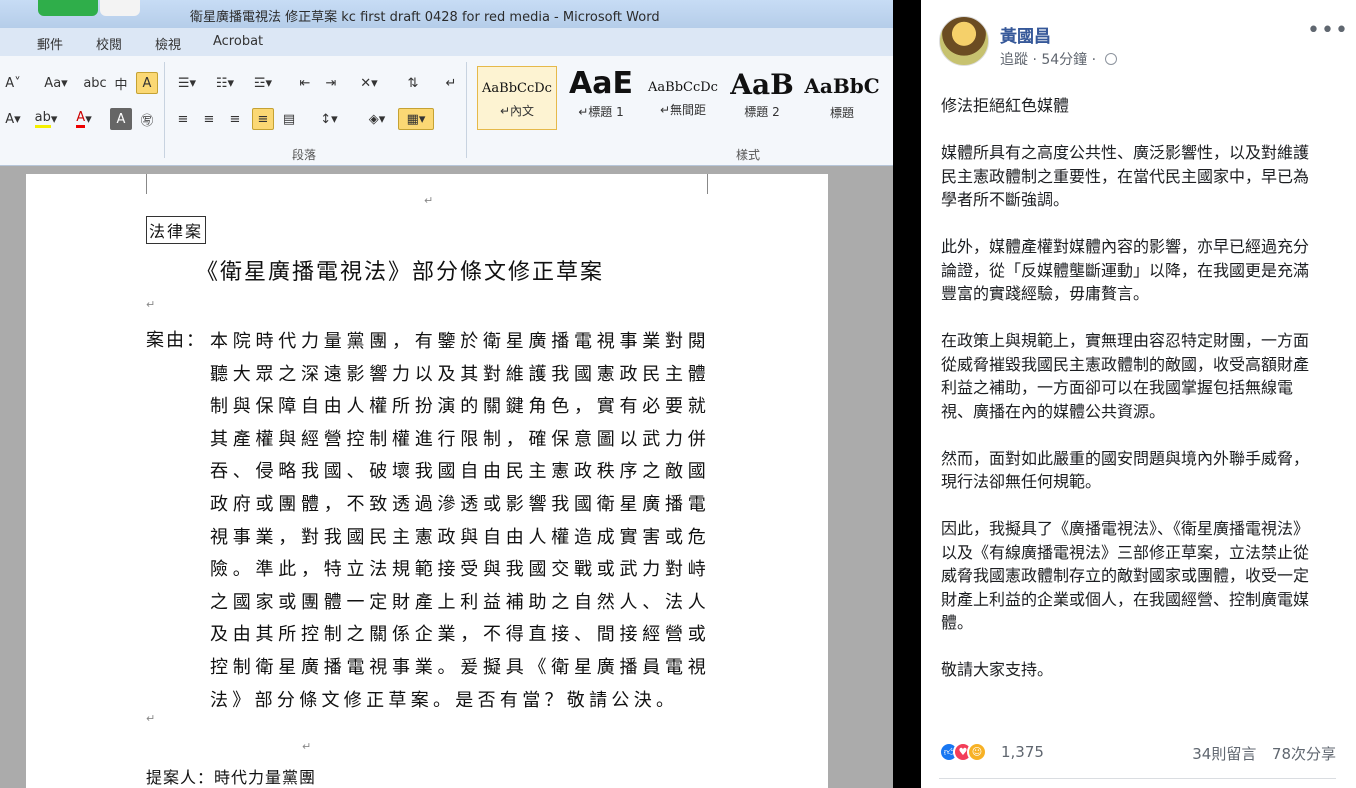 The width and height of the screenshot is (1356, 788). What do you see at coordinates (1110, 59) in the screenshot?
I see `globe-icon` at bounding box center [1110, 59].